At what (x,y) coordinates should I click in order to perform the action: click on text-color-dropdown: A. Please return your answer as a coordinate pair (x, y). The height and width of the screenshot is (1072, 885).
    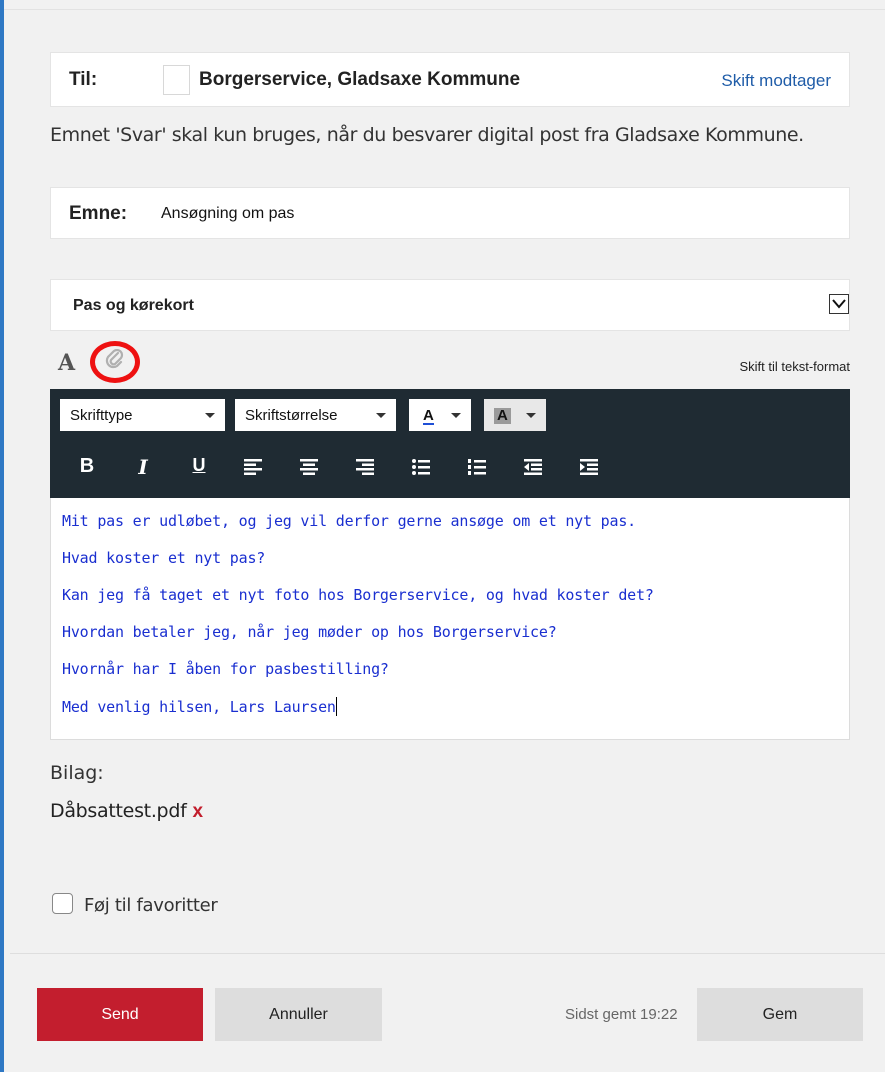
    Looking at the image, I should click on (440, 415).